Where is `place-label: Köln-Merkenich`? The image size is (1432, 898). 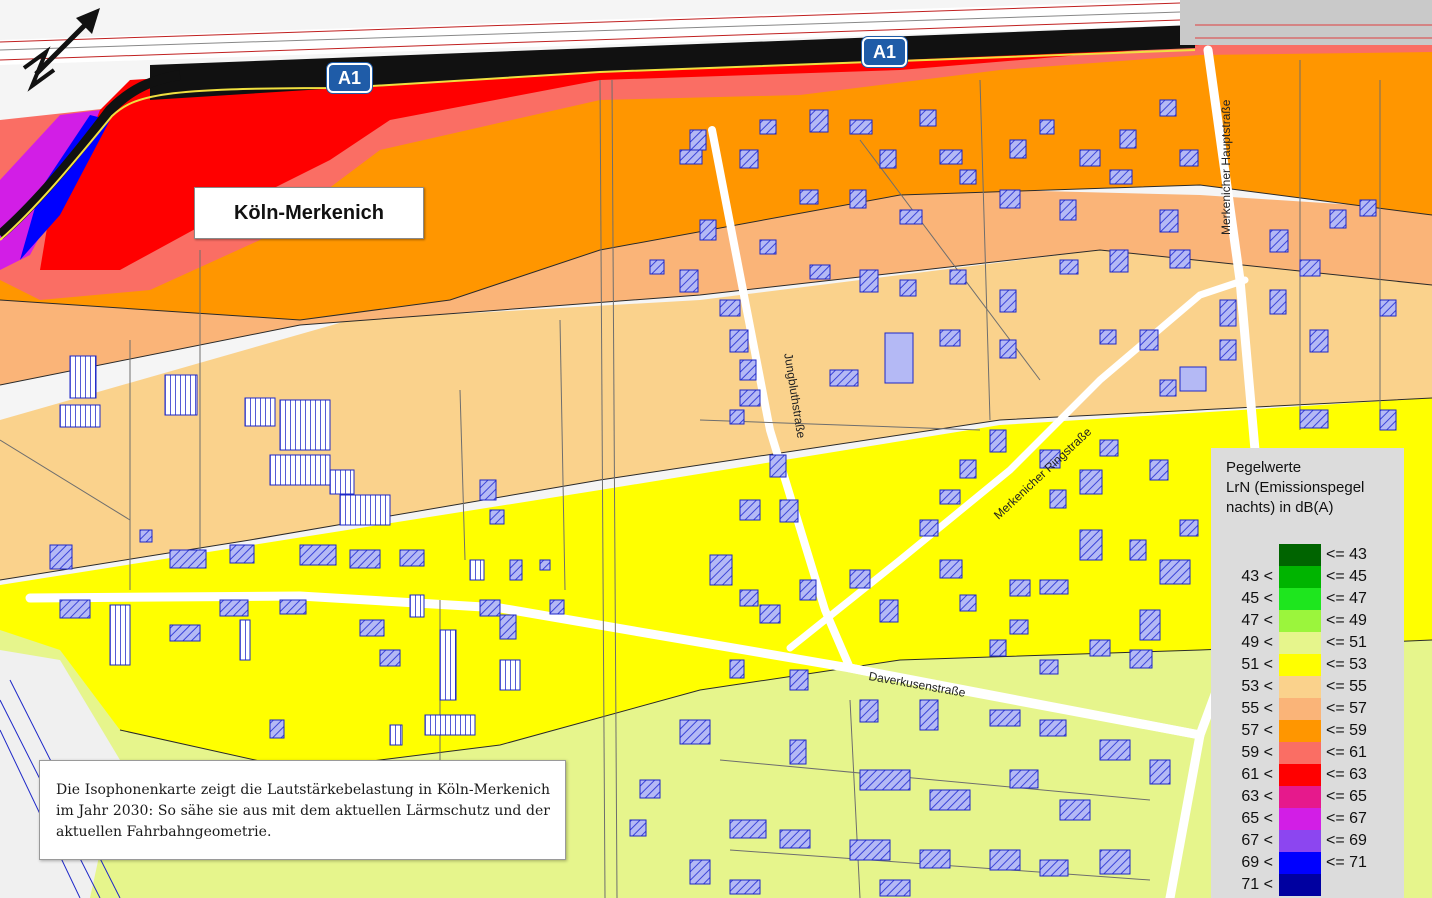 place-label: Köln-Merkenich is located at coordinates (309, 213).